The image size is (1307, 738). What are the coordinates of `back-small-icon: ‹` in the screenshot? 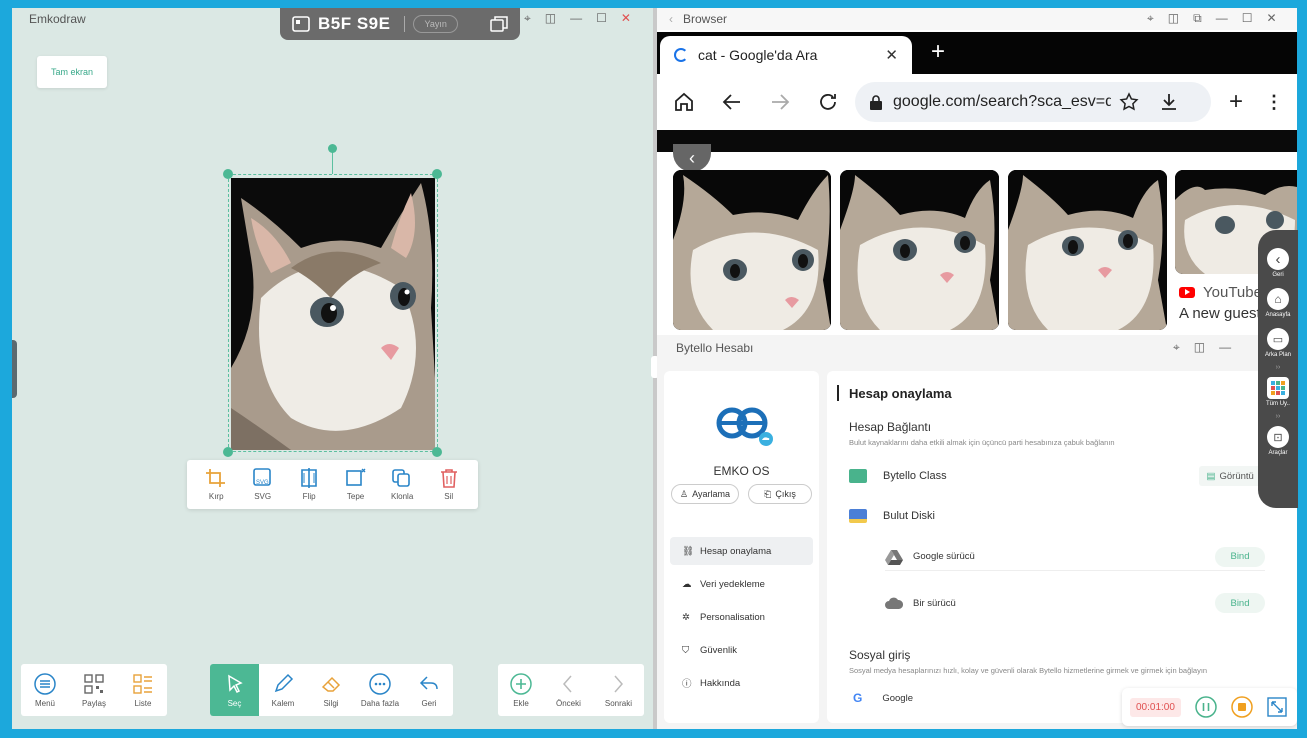 It's located at (671, 19).